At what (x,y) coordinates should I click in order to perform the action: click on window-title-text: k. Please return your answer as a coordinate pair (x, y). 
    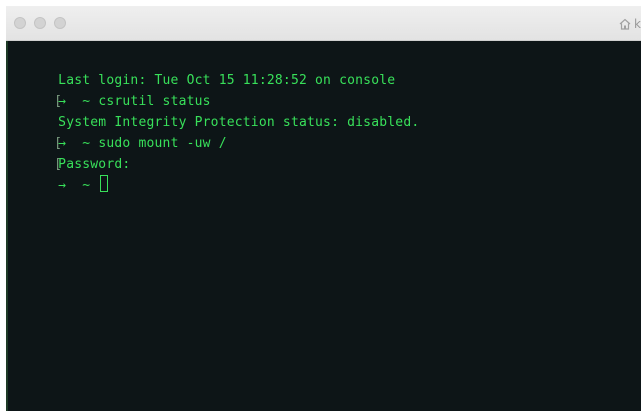
    Looking at the image, I should click on (637, 24).